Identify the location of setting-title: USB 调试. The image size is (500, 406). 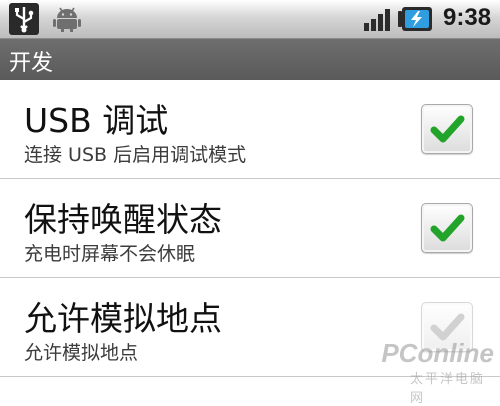
(96, 120).